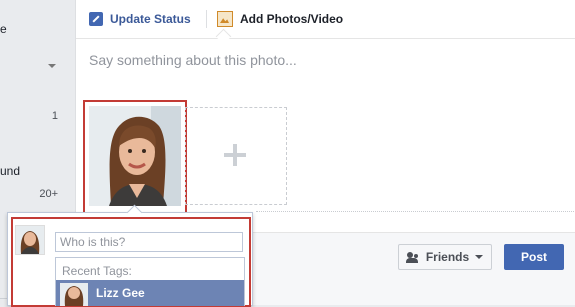  I want to click on active-tab-pointer, so click(223, 36).